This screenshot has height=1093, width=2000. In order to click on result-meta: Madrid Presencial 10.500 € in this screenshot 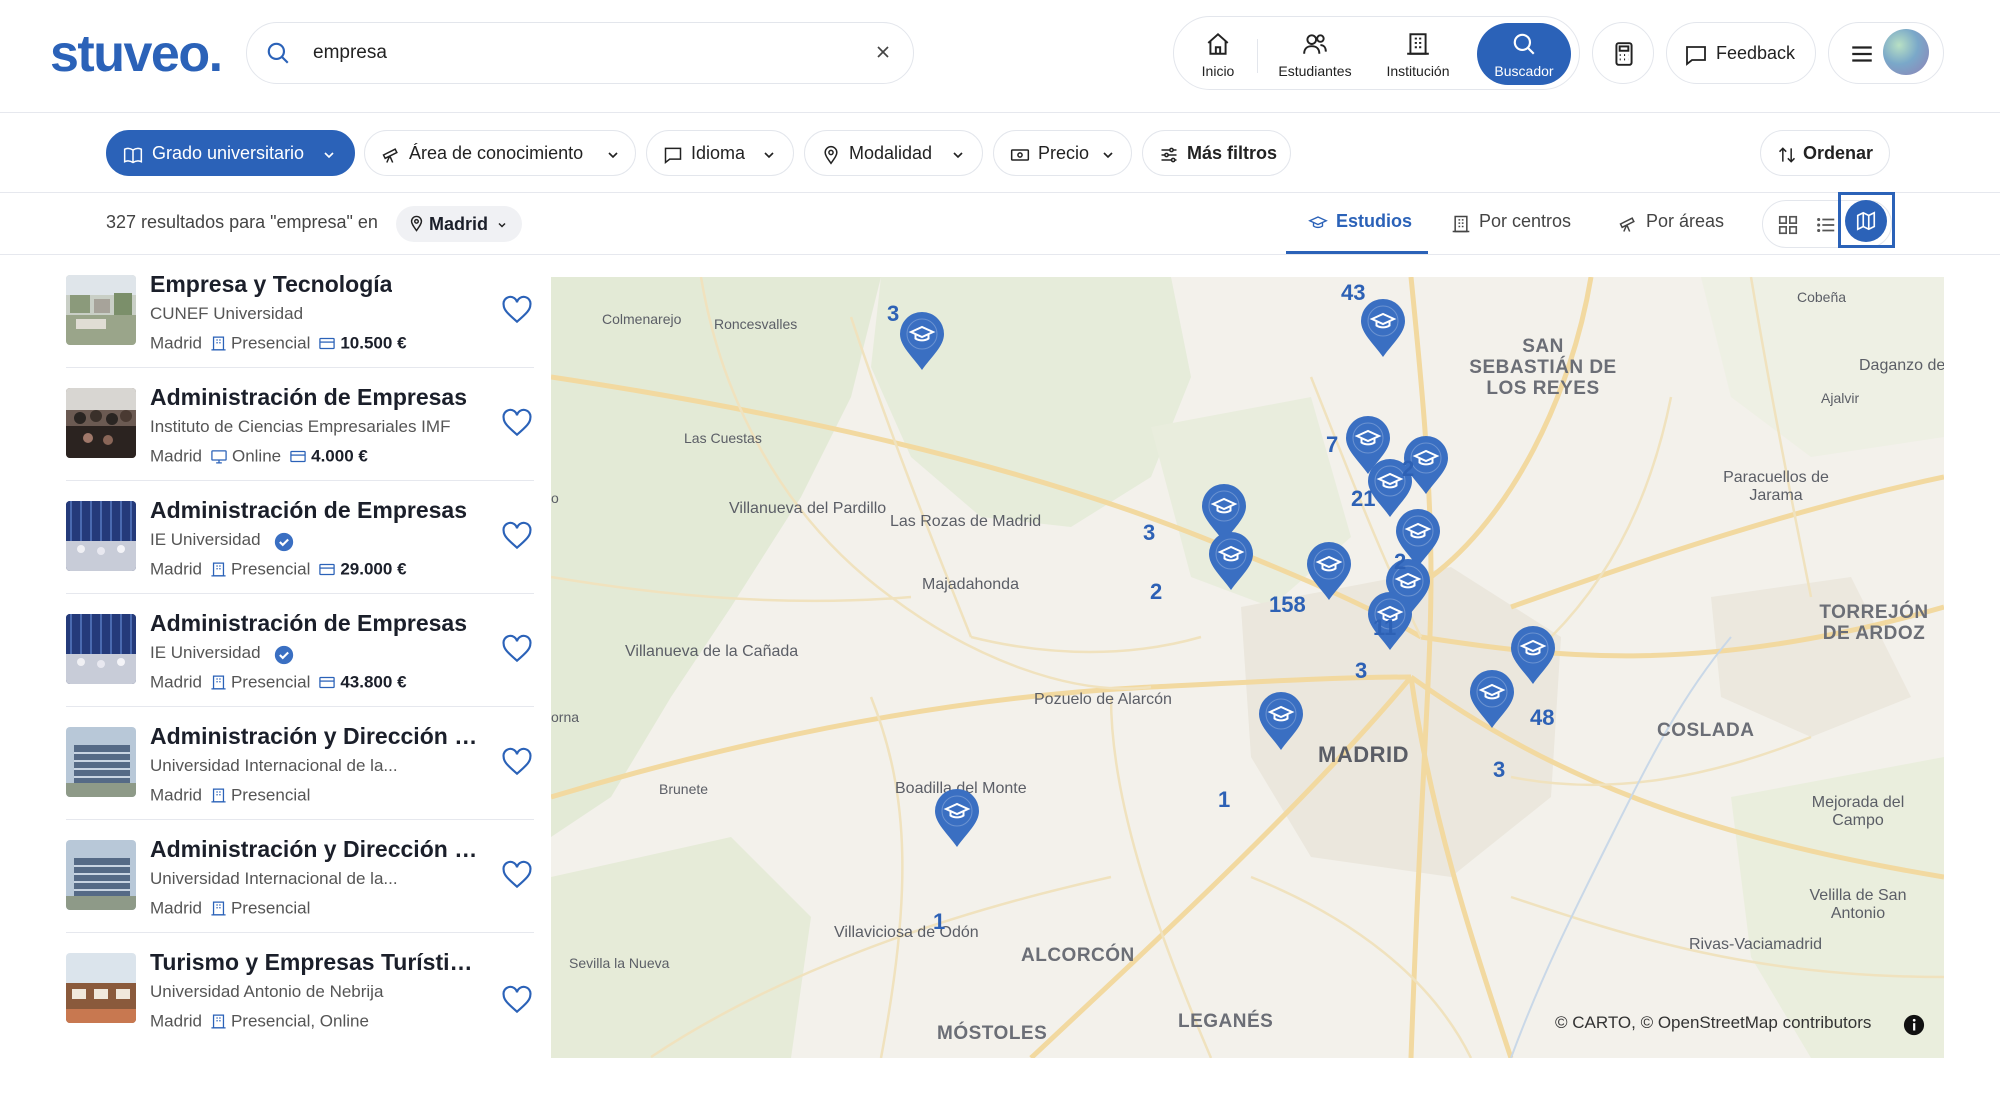, I will do `click(278, 343)`.